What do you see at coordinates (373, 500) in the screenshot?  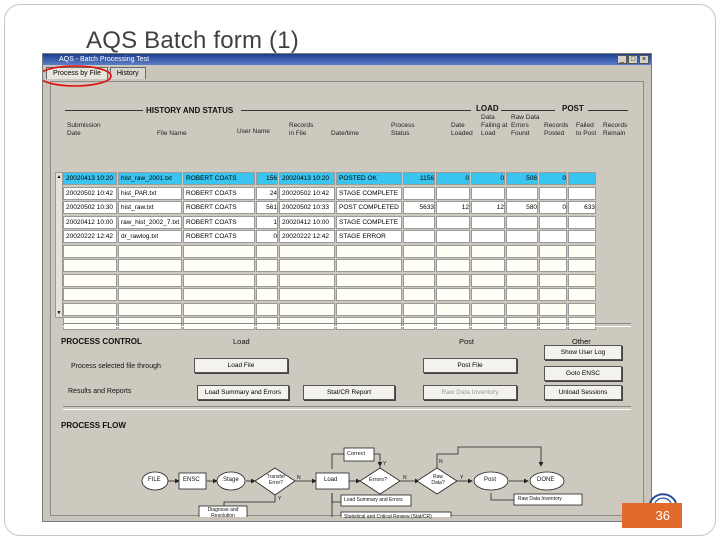 I see `flow-node-load-summary: Load Summary and Errors` at bounding box center [373, 500].